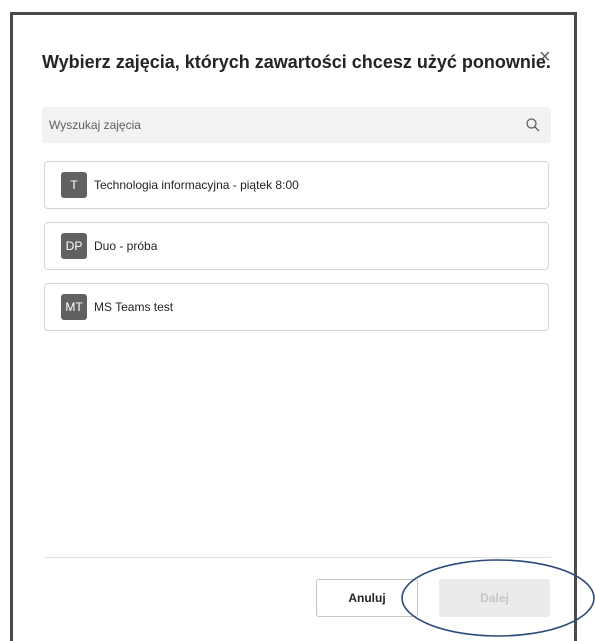 The width and height of the screenshot is (595, 641). Describe the element at coordinates (296, 307) in the screenshot. I see `class-item: MT MS Teams test` at that location.